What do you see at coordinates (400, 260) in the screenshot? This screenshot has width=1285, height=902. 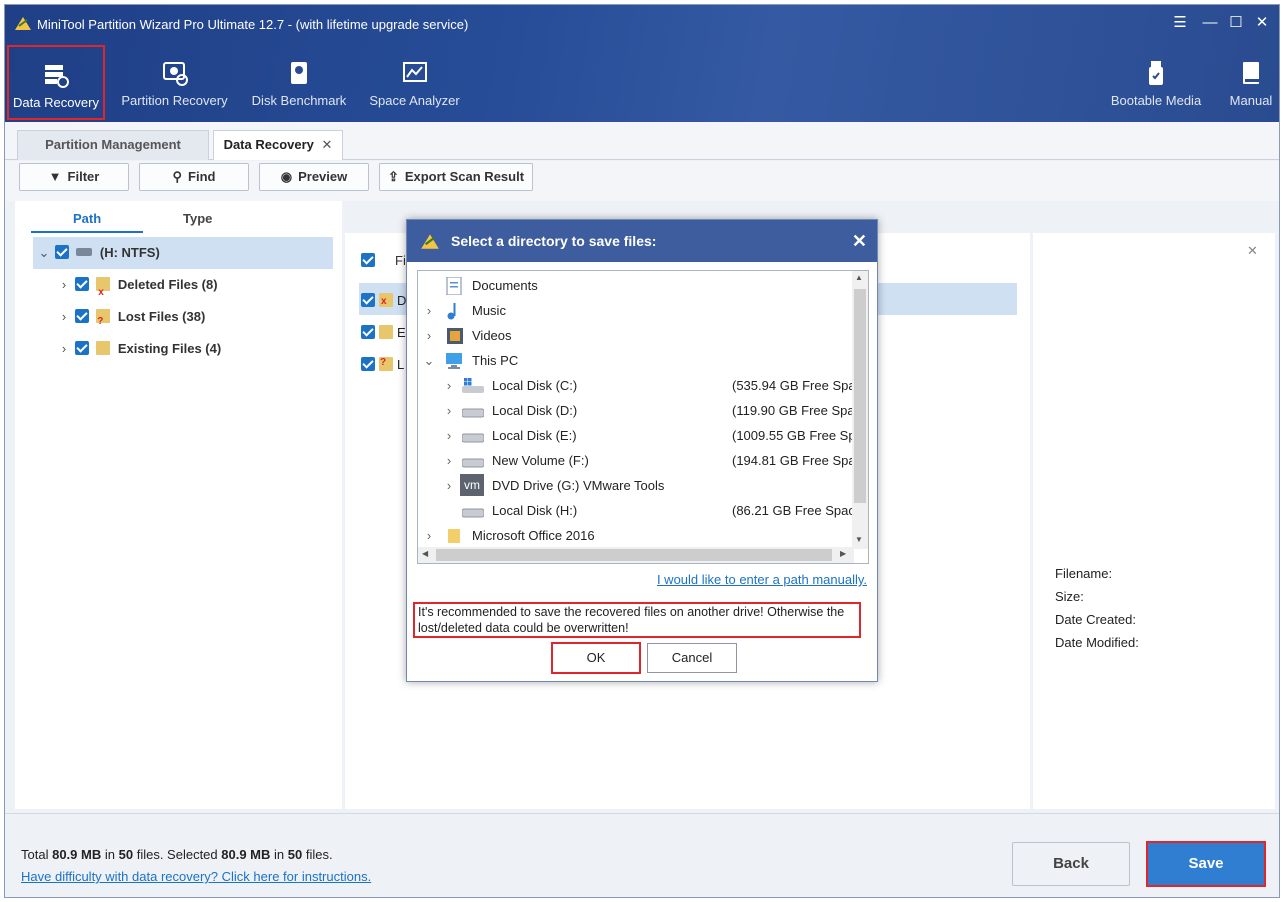 I see `column-header-filename: Fi` at bounding box center [400, 260].